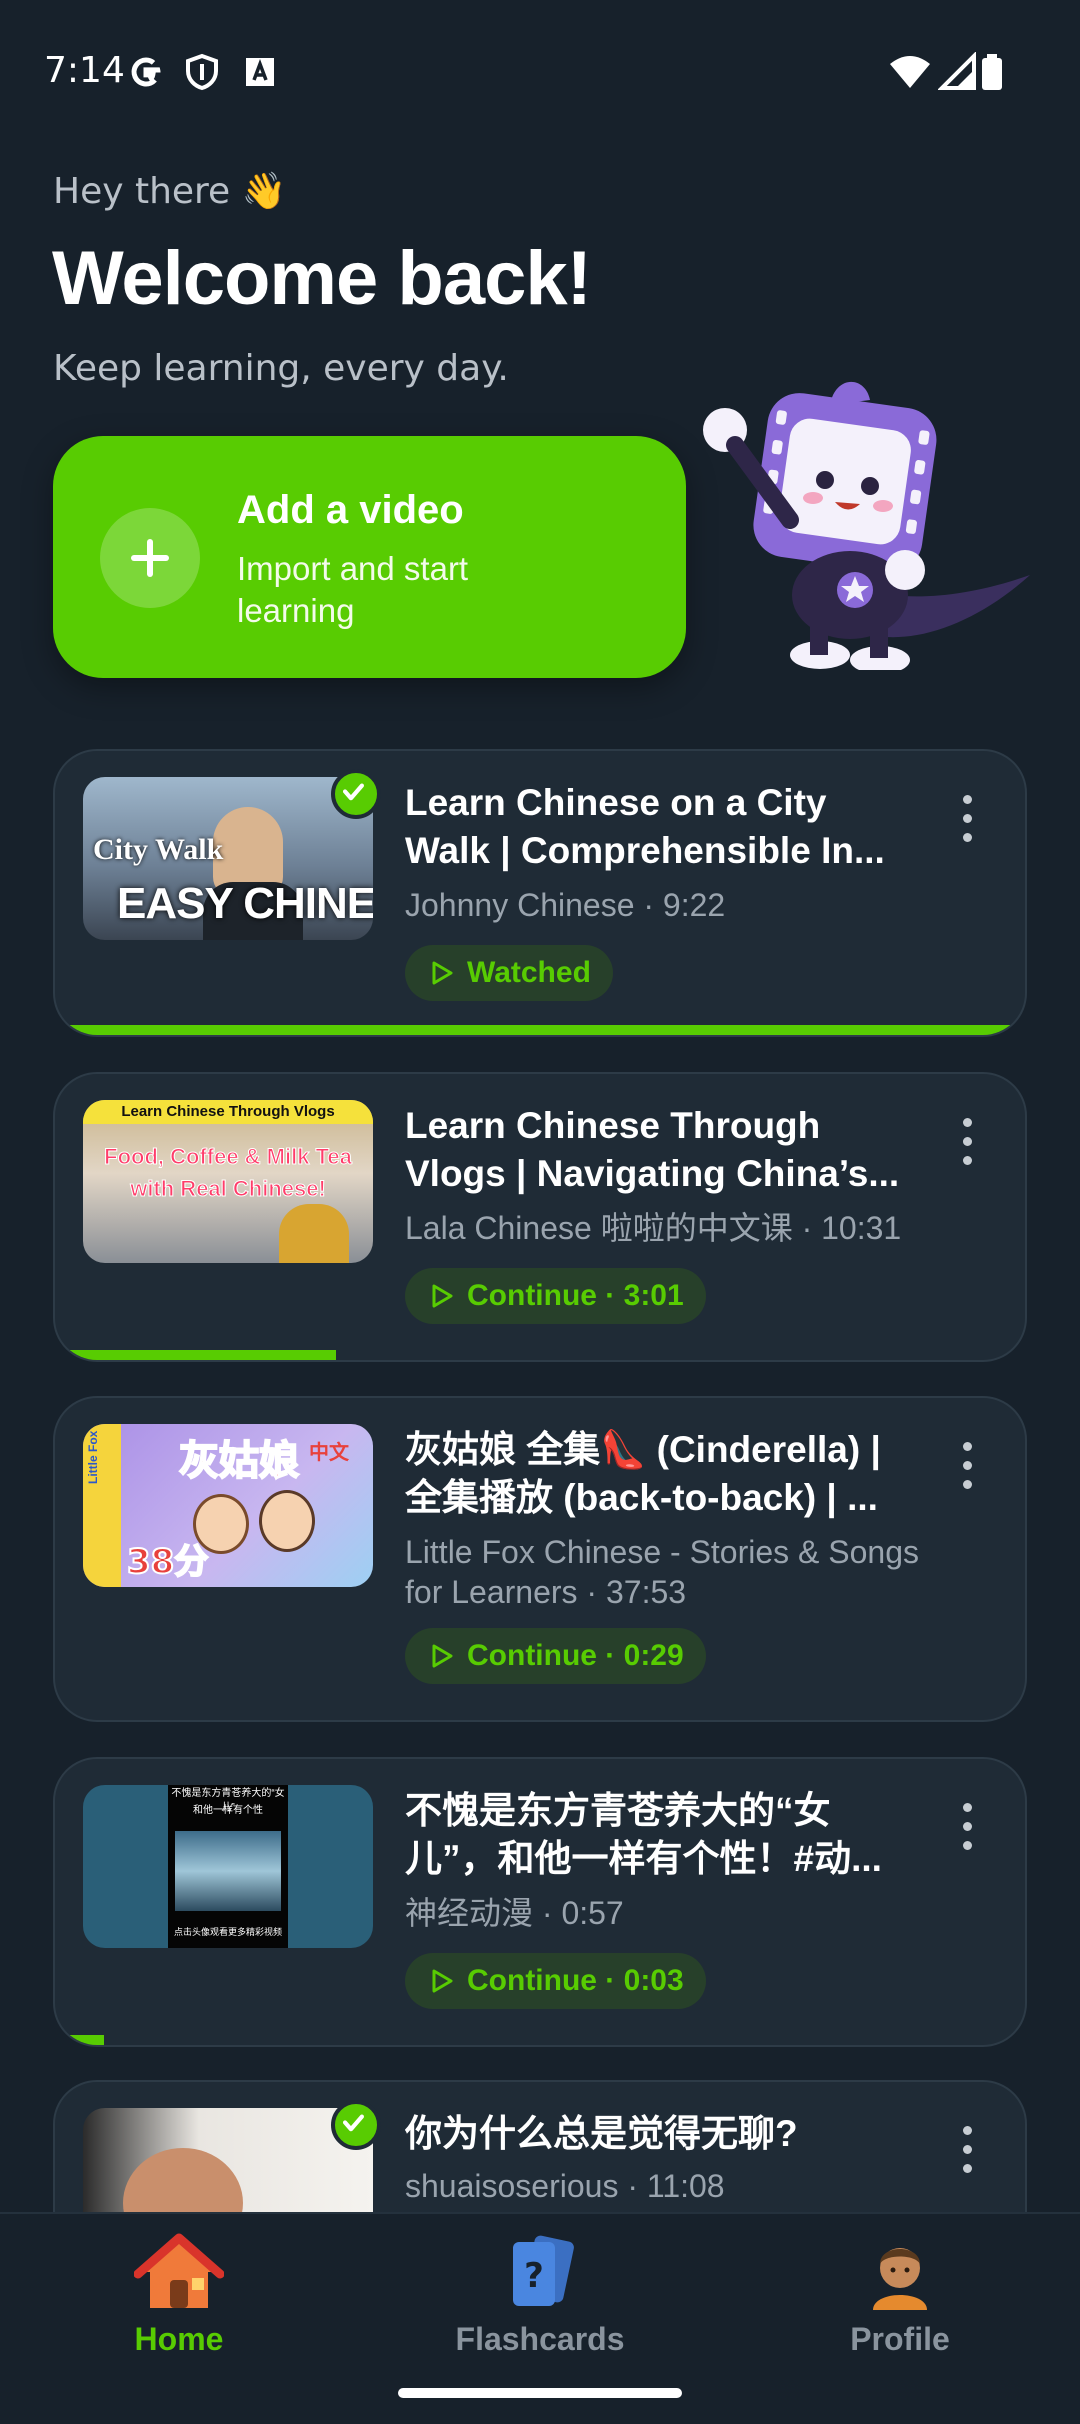 The height and width of the screenshot is (2424, 1080). Describe the element at coordinates (957, 71) in the screenshot. I see `signal-icon` at that location.